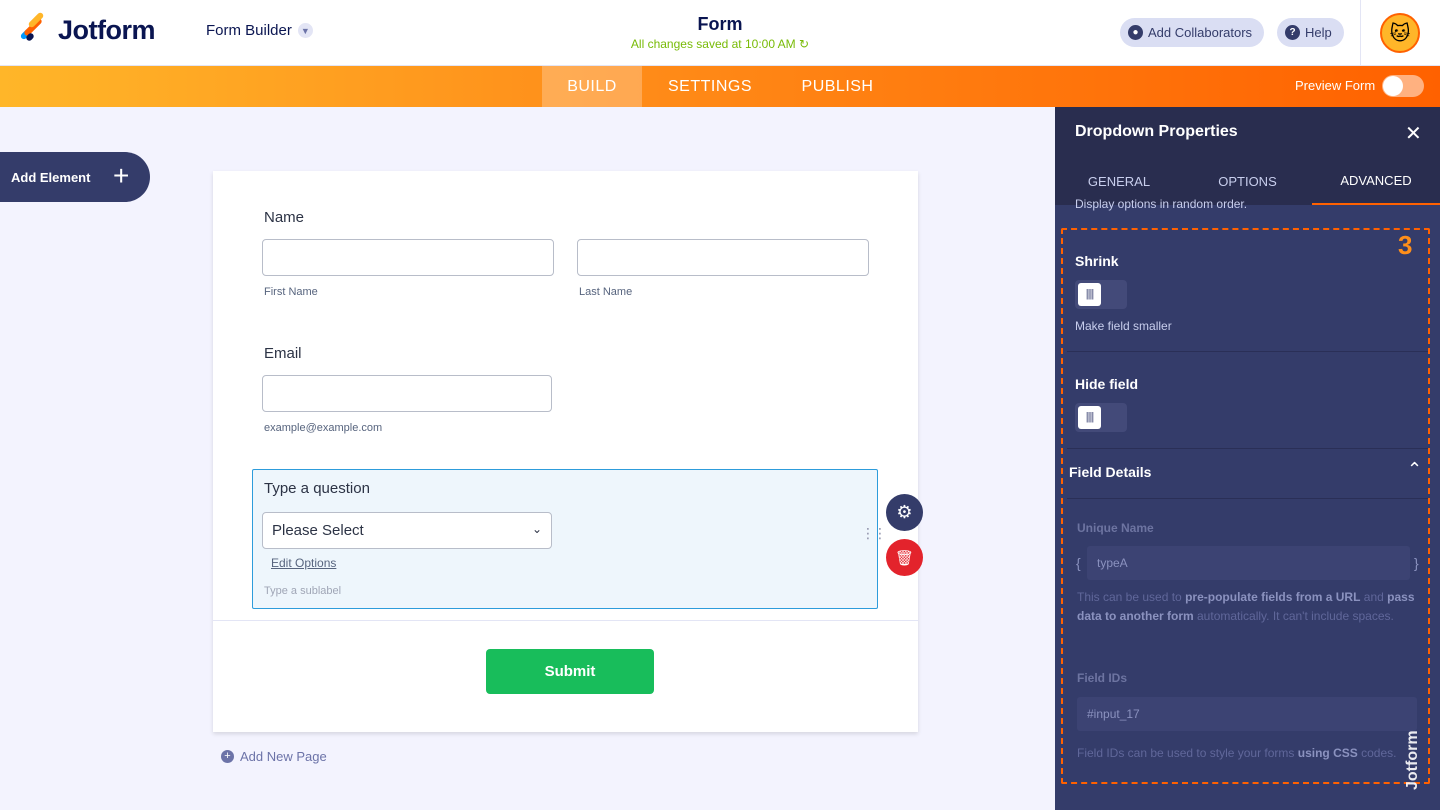 The height and width of the screenshot is (810, 1440). What do you see at coordinates (283, 756) in the screenshot?
I see `add-new-page-label: Add New Page` at bounding box center [283, 756].